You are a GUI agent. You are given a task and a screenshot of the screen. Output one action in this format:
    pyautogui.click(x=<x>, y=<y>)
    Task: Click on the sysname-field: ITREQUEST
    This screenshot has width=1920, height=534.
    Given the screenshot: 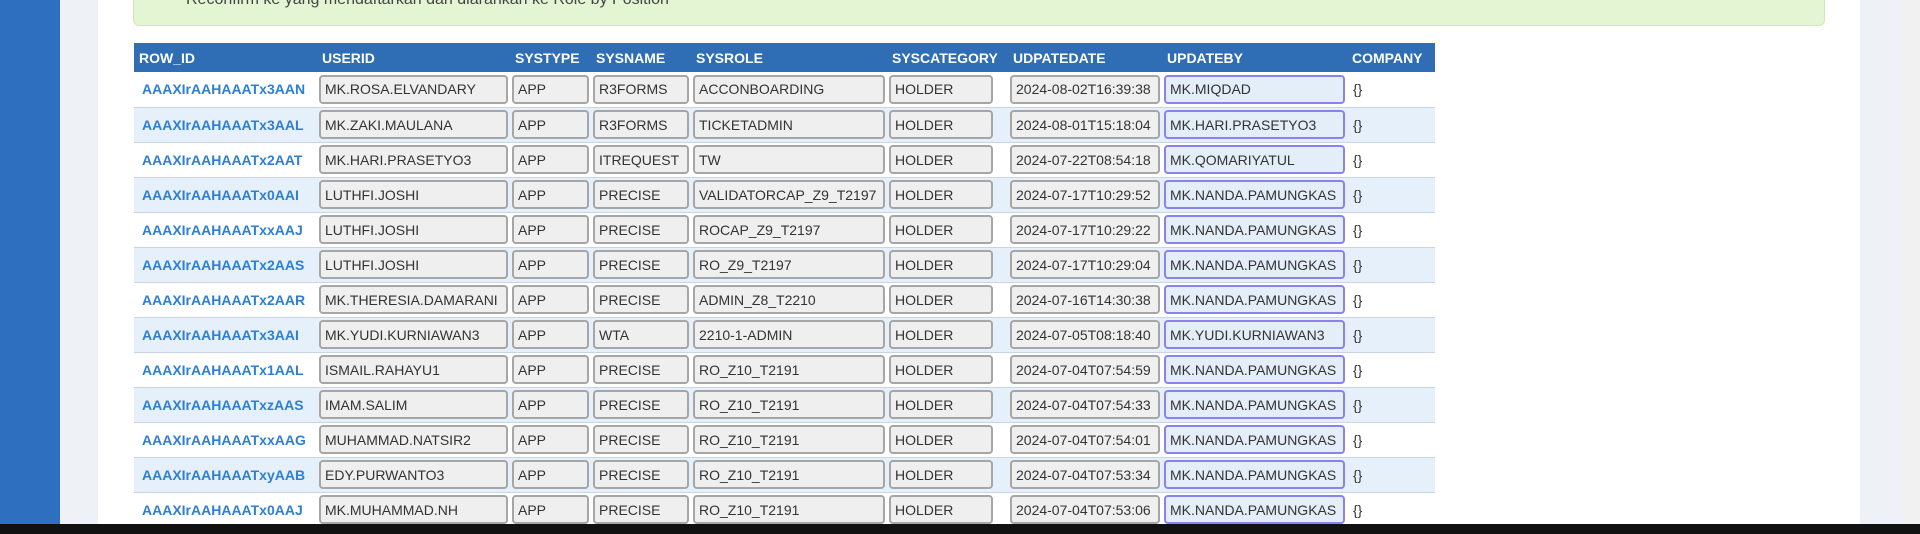 What is the action you would take?
    pyautogui.click(x=641, y=159)
    